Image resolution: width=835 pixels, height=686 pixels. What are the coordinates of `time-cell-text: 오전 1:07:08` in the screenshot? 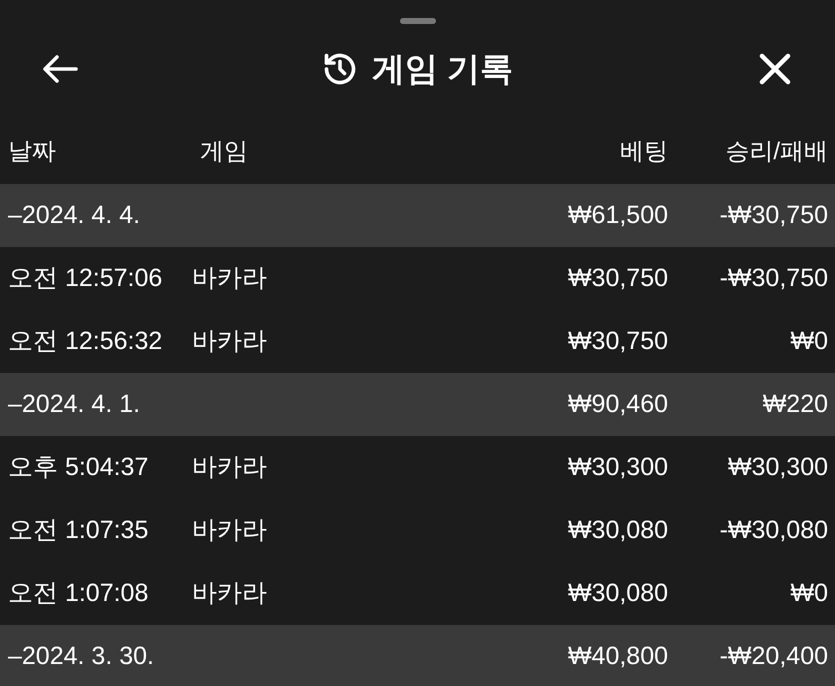 It's located at (78, 593).